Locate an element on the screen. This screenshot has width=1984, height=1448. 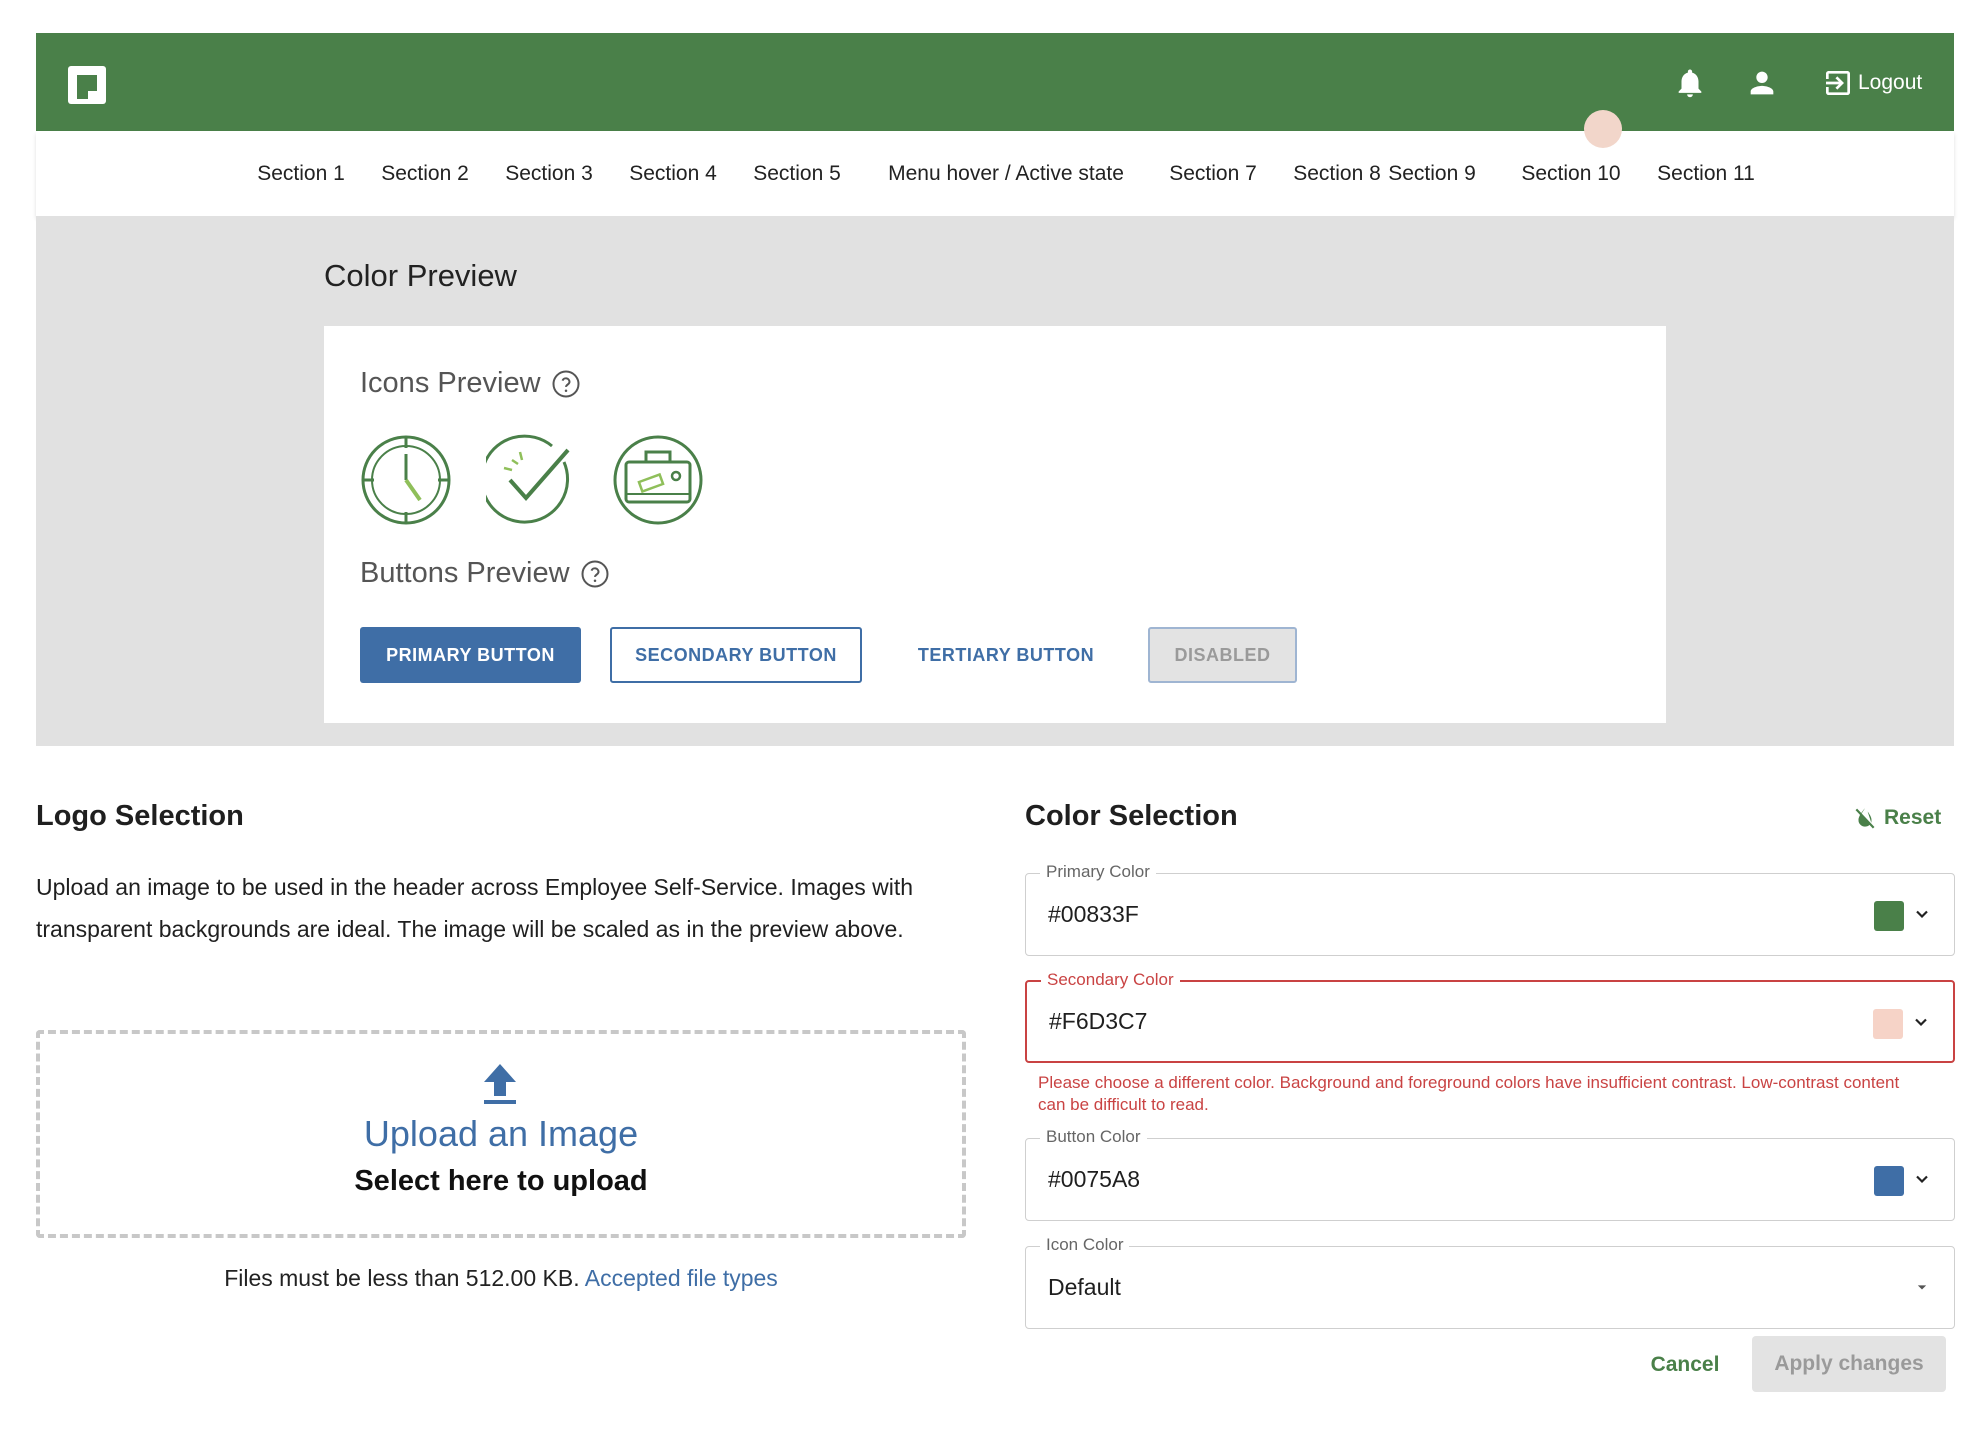
hover-indicator is located at coordinates (1603, 129).